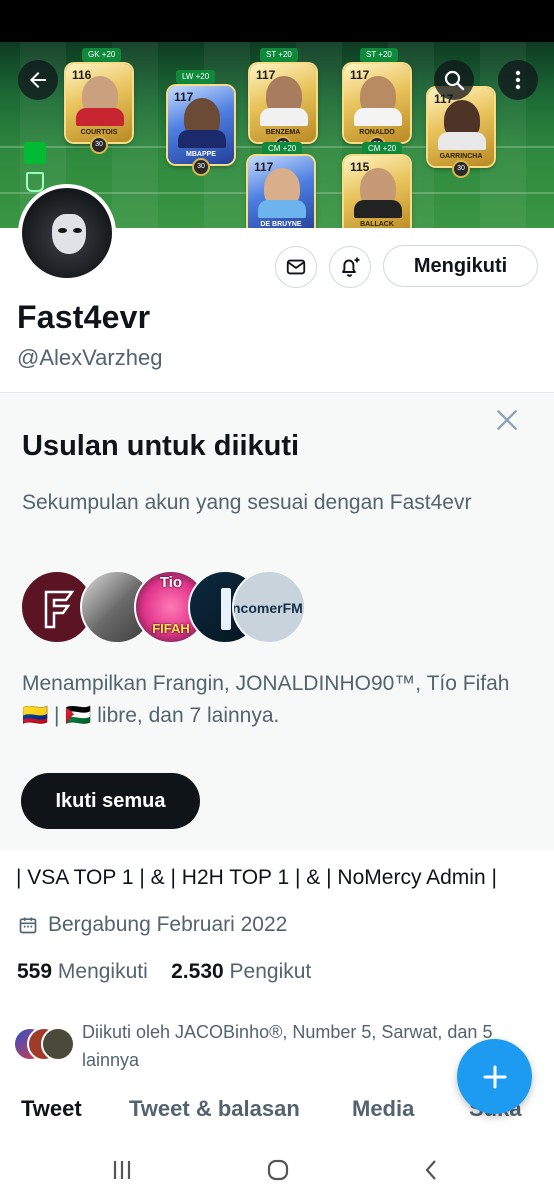  I want to click on system-navigation-bar, so click(277, 1170).